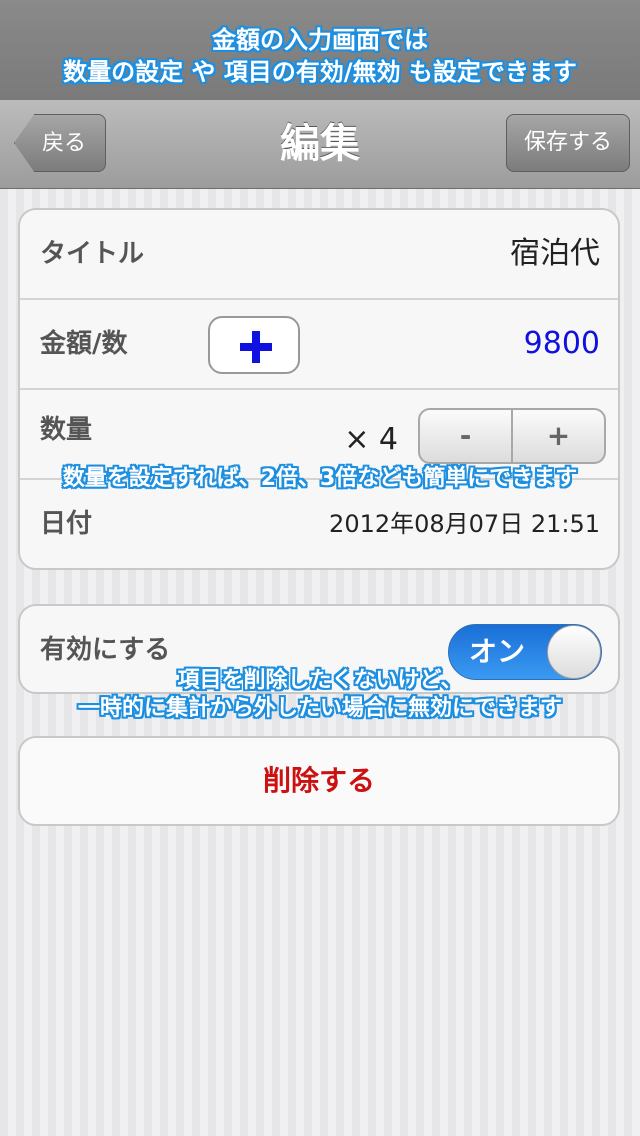 The image size is (640, 1136). What do you see at coordinates (562, 344) in the screenshot?
I see `amount-value: 9800` at bounding box center [562, 344].